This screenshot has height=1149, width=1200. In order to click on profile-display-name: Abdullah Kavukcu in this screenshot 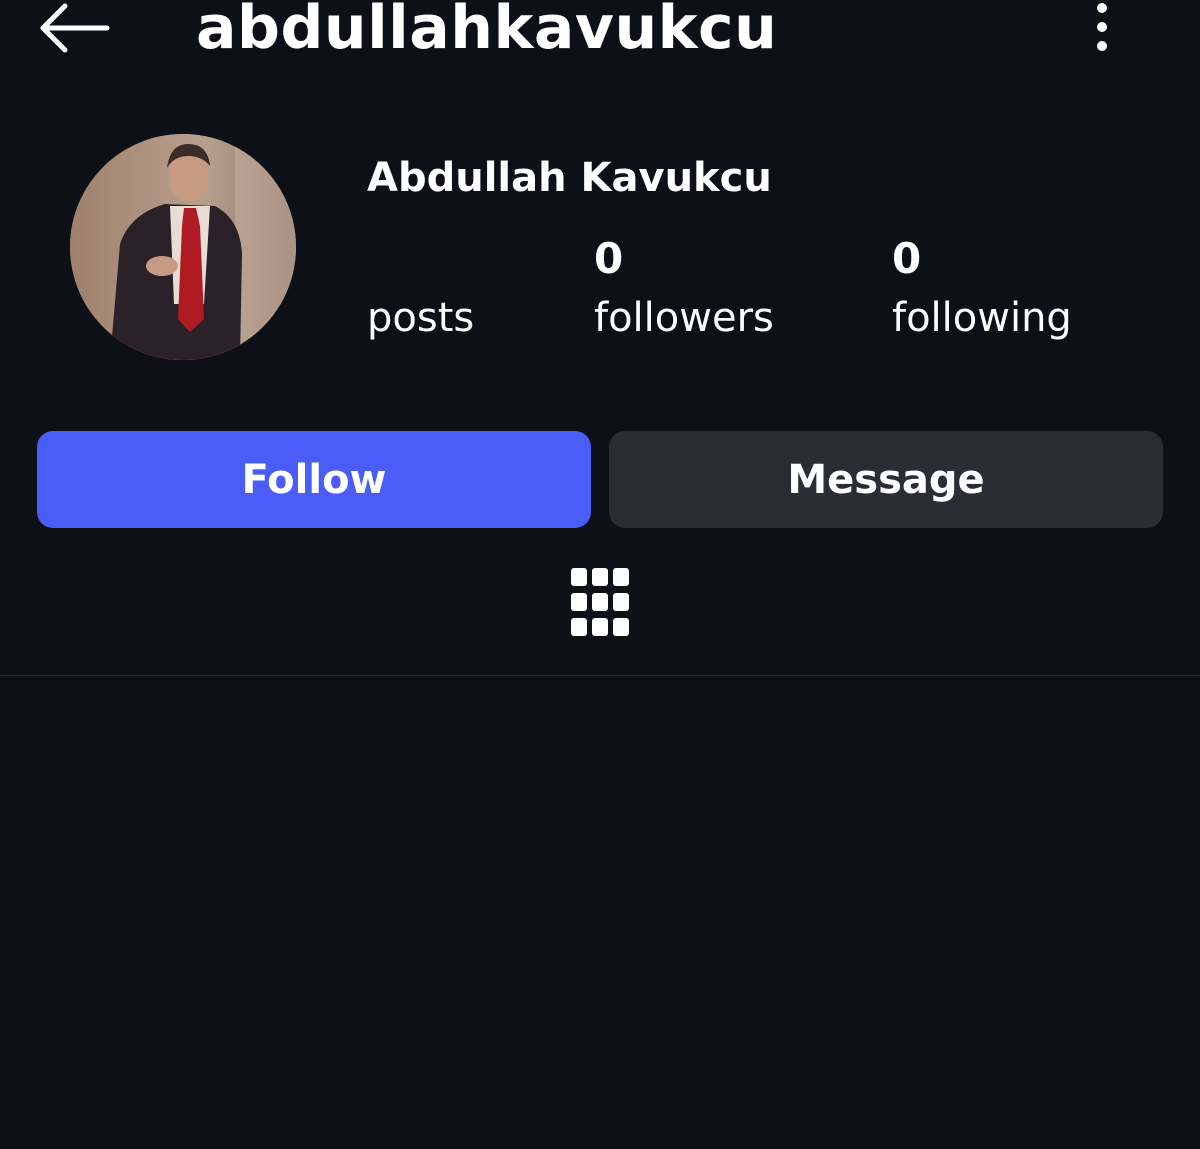, I will do `click(569, 178)`.